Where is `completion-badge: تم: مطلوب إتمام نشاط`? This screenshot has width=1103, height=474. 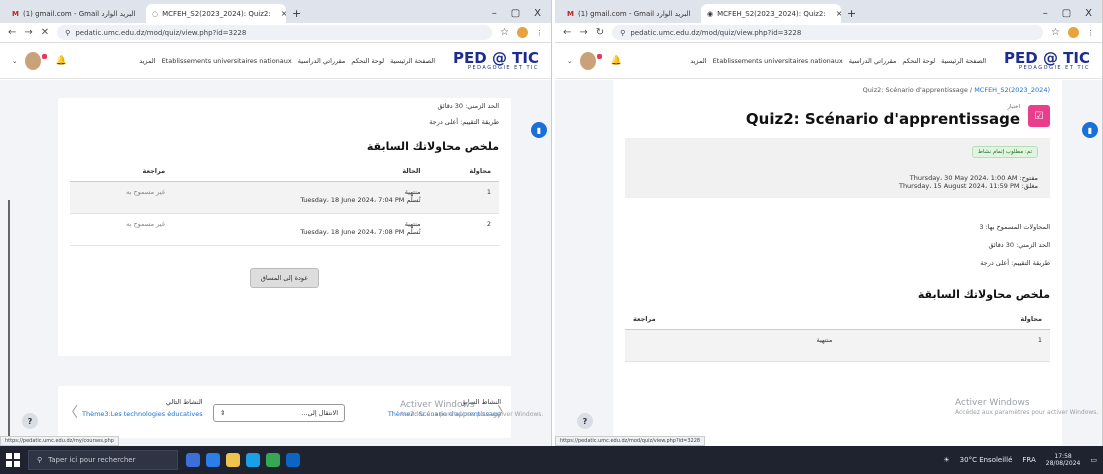 completion-badge: تم: مطلوب إتمام نشاط is located at coordinates (1004, 152).